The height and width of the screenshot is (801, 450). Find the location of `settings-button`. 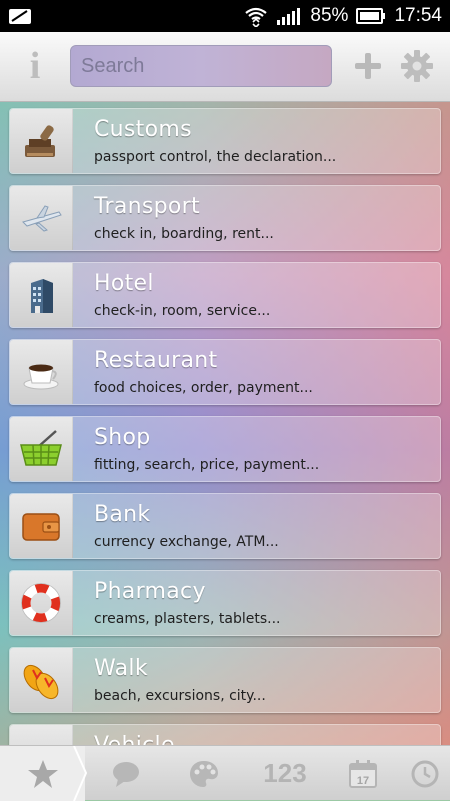

settings-button is located at coordinates (417, 66).